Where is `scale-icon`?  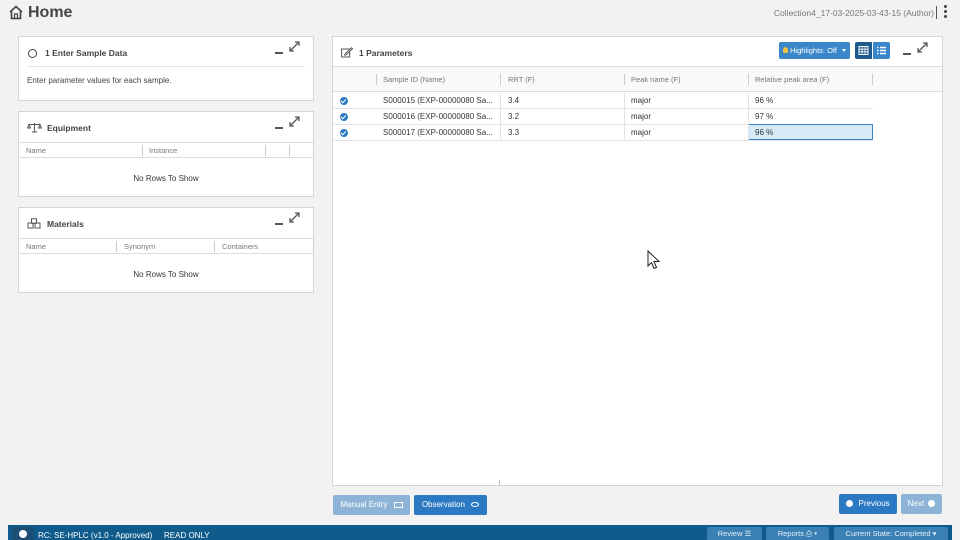 scale-icon is located at coordinates (34, 128).